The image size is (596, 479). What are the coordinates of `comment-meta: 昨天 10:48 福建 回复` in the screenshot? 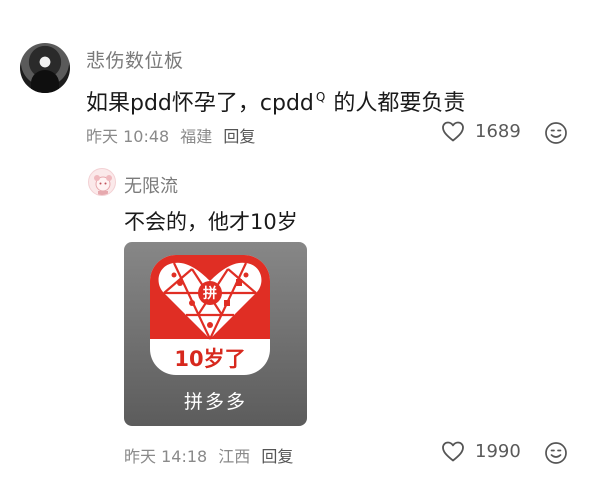 It's located at (173, 135).